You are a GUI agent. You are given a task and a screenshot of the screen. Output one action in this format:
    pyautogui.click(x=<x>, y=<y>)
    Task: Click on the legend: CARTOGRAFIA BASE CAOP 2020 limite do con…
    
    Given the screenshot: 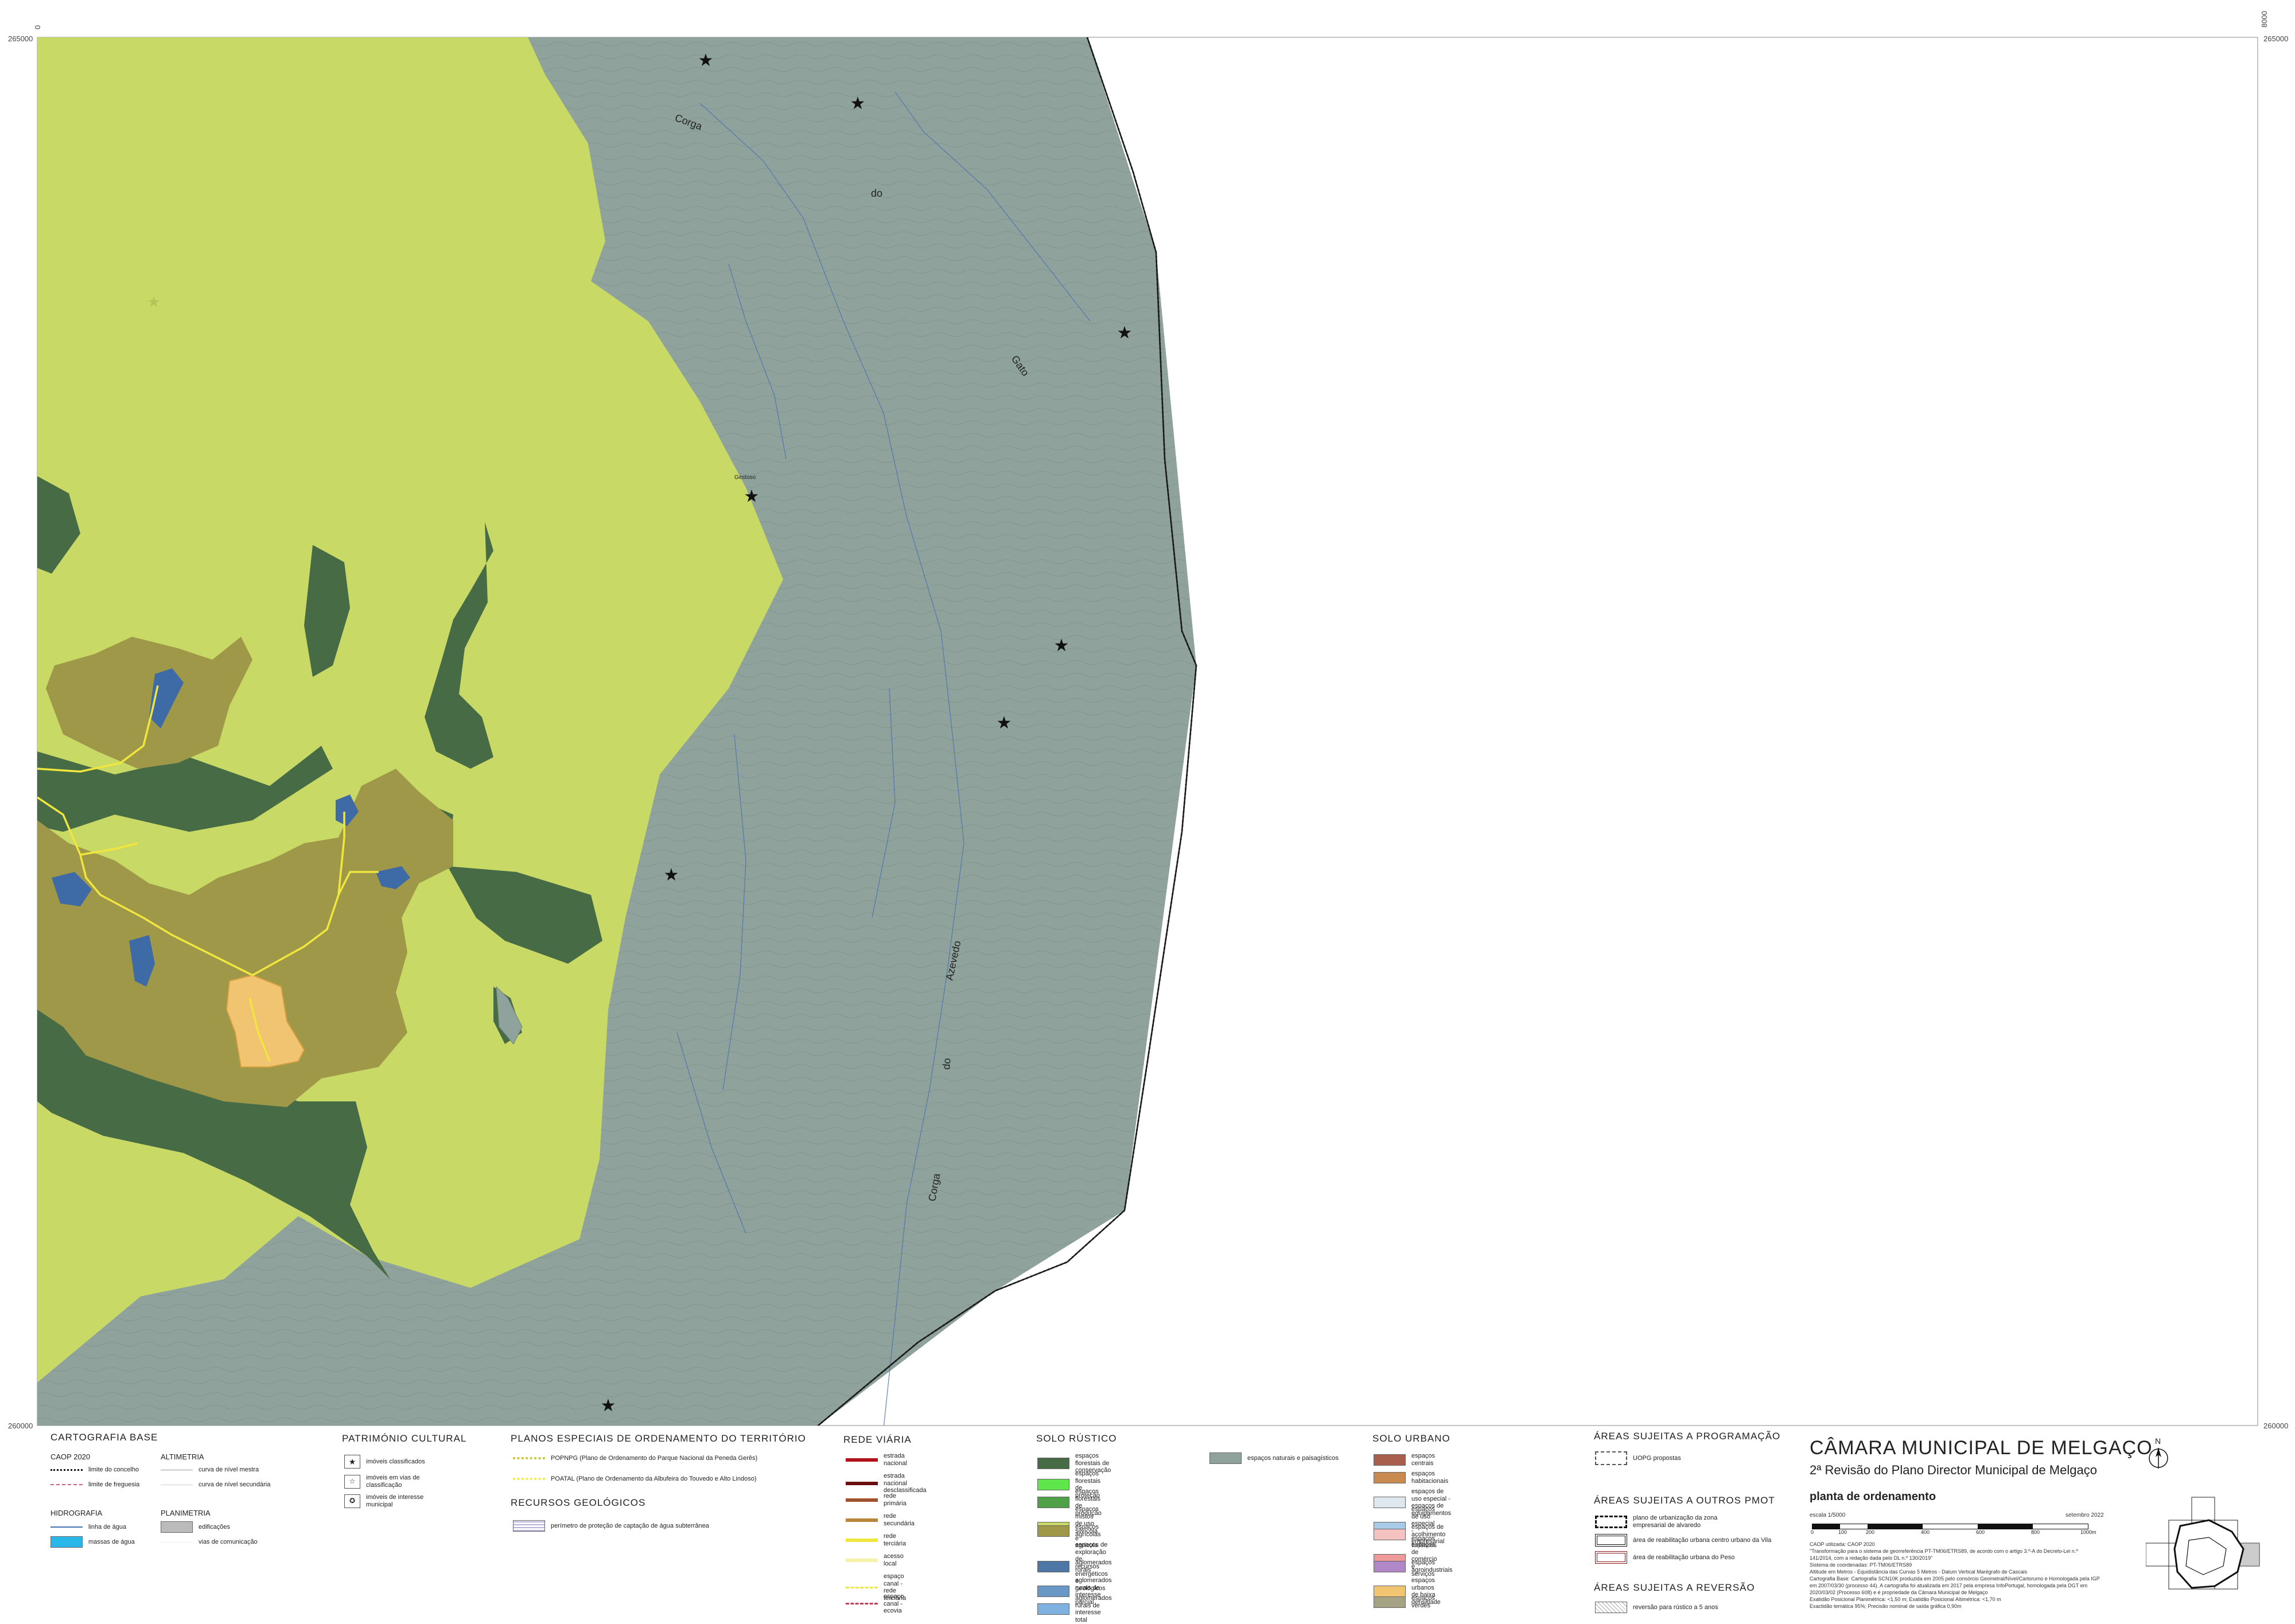 What is the action you would take?
    pyautogui.click(x=1147, y=1525)
    